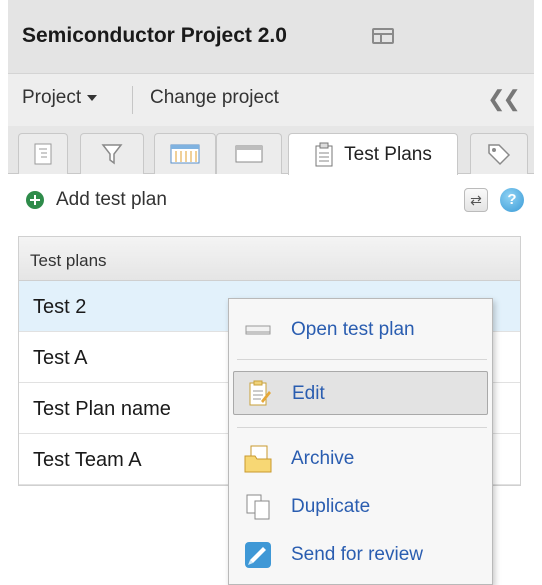  I want to click on tab-panel, so click(249, 153).